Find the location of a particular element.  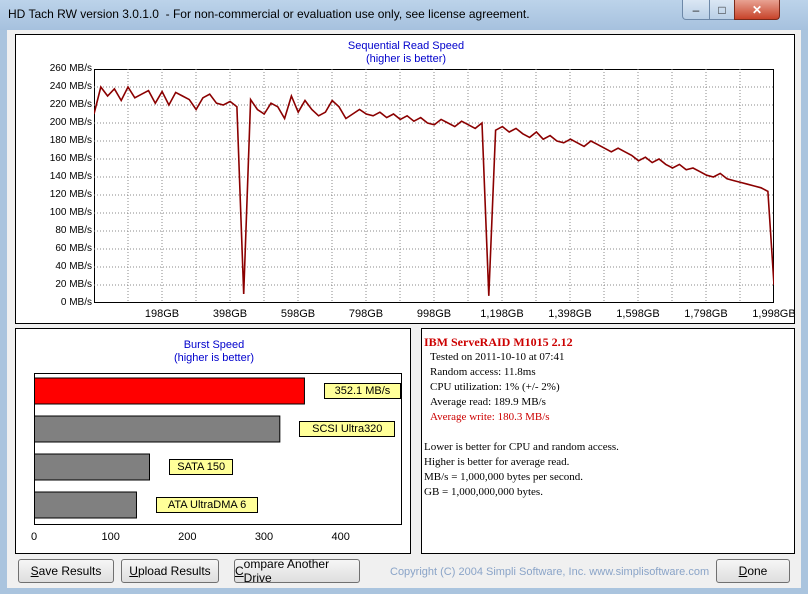

read-chart-y-tick-label: 0 MB/s is located at coordinates (76, 302).